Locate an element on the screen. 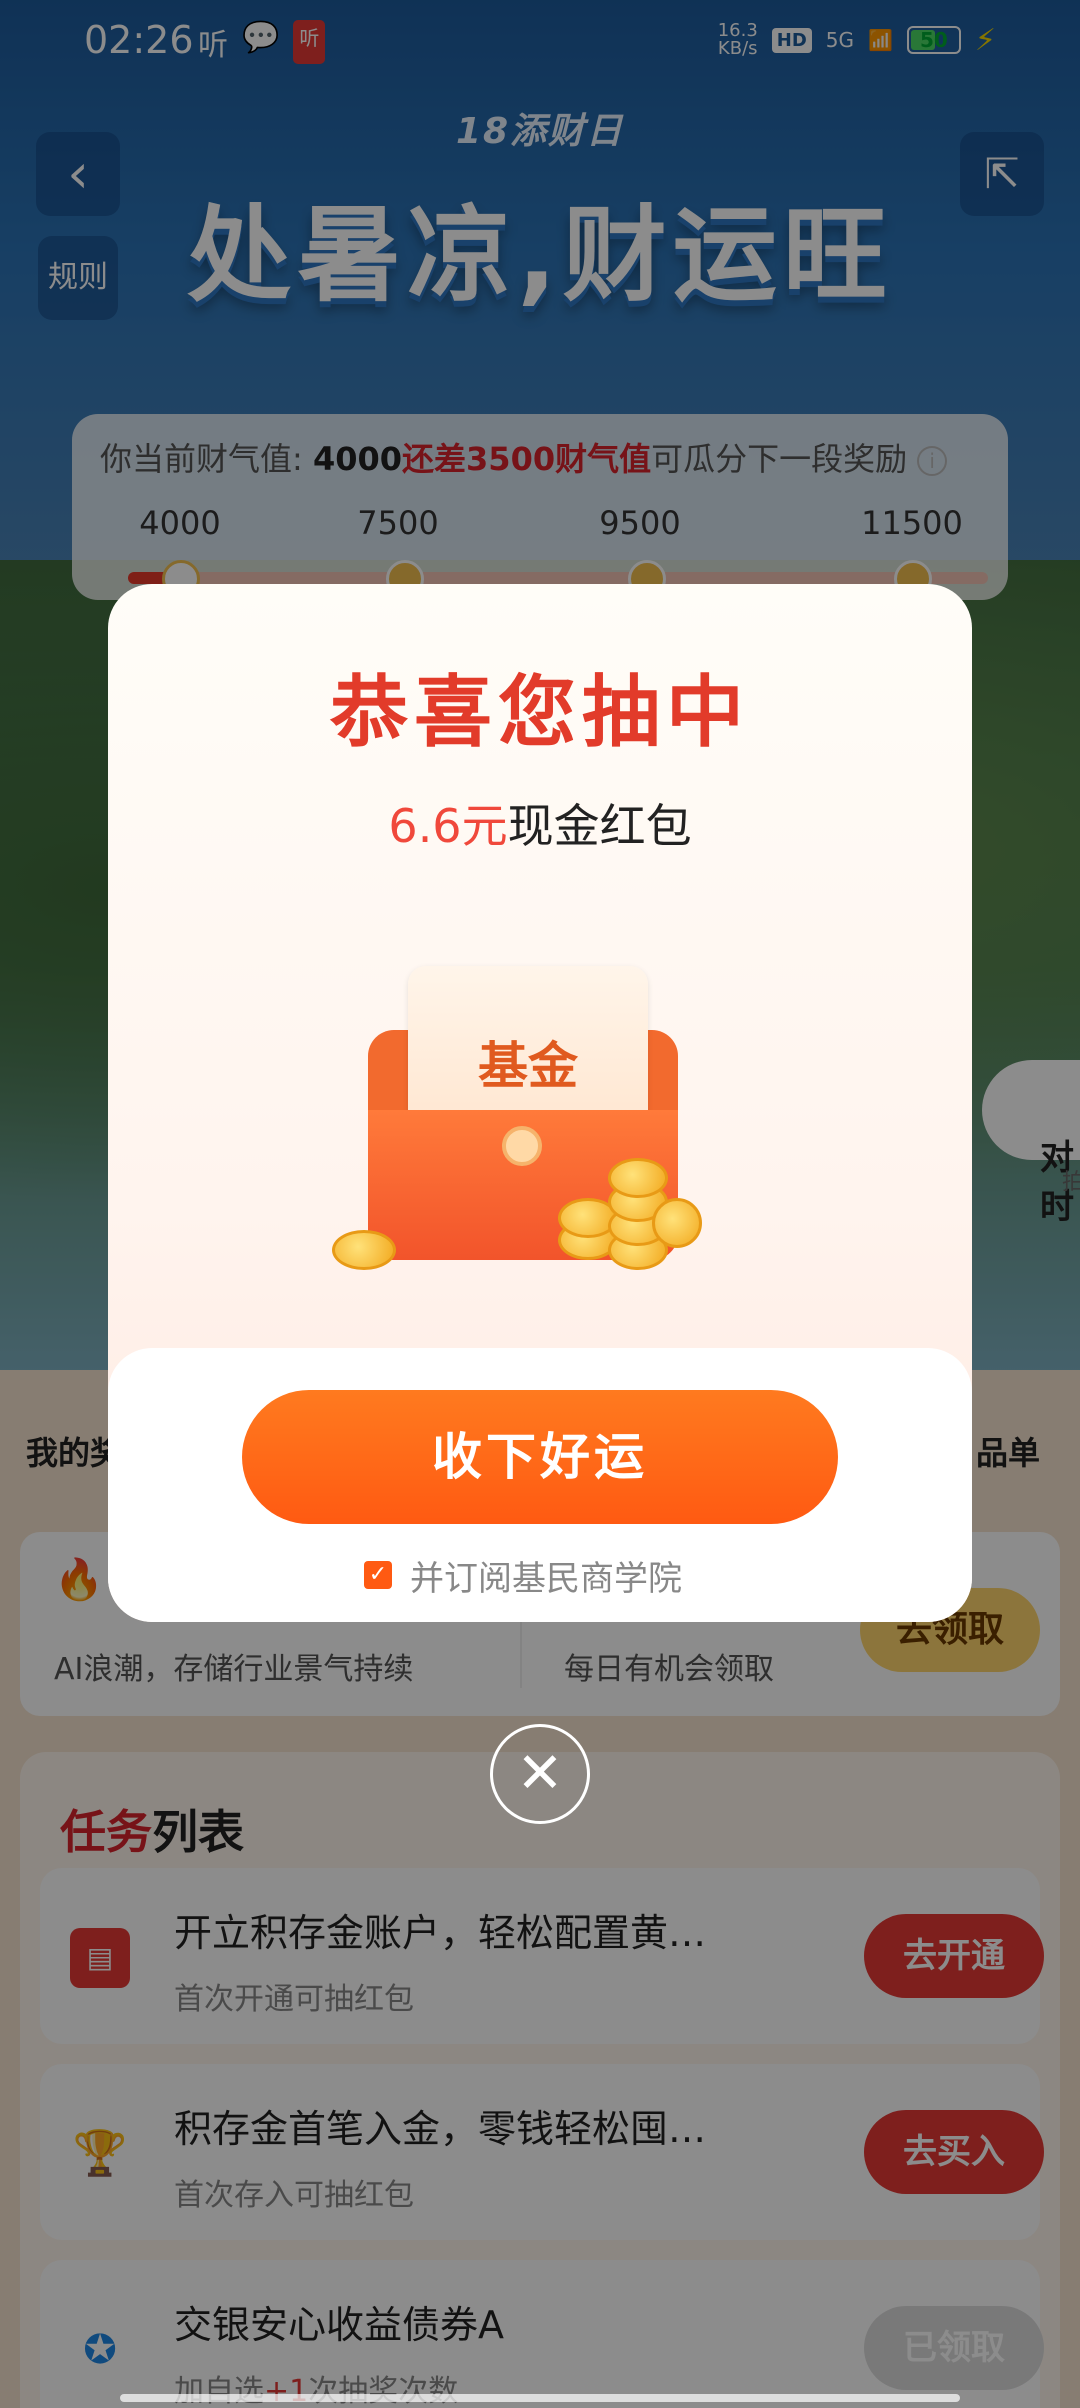 Image resolution: width=1080 pixels, height=2408 pixels. reward-type: 现金红包 is located at coordinates (599, 826).